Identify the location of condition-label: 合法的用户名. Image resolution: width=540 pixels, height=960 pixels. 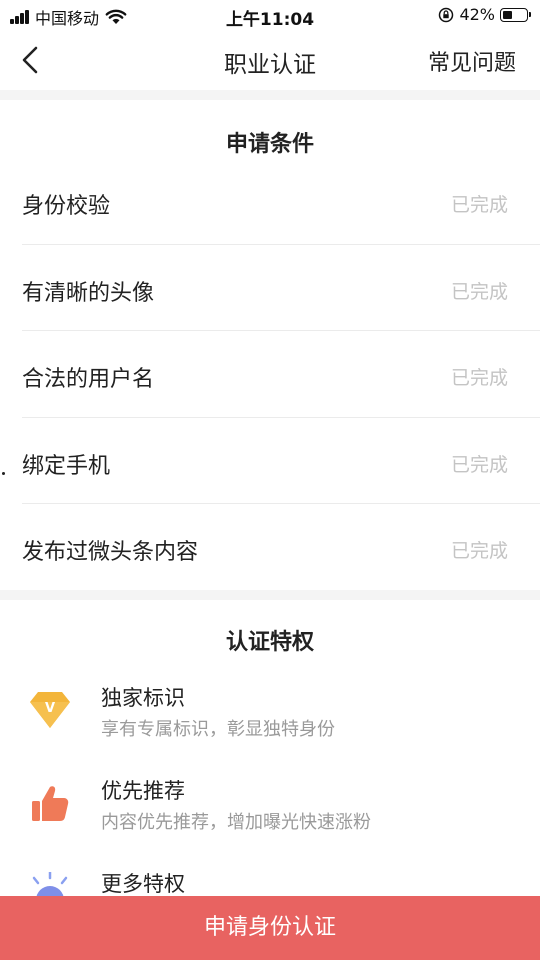
(88, 379).